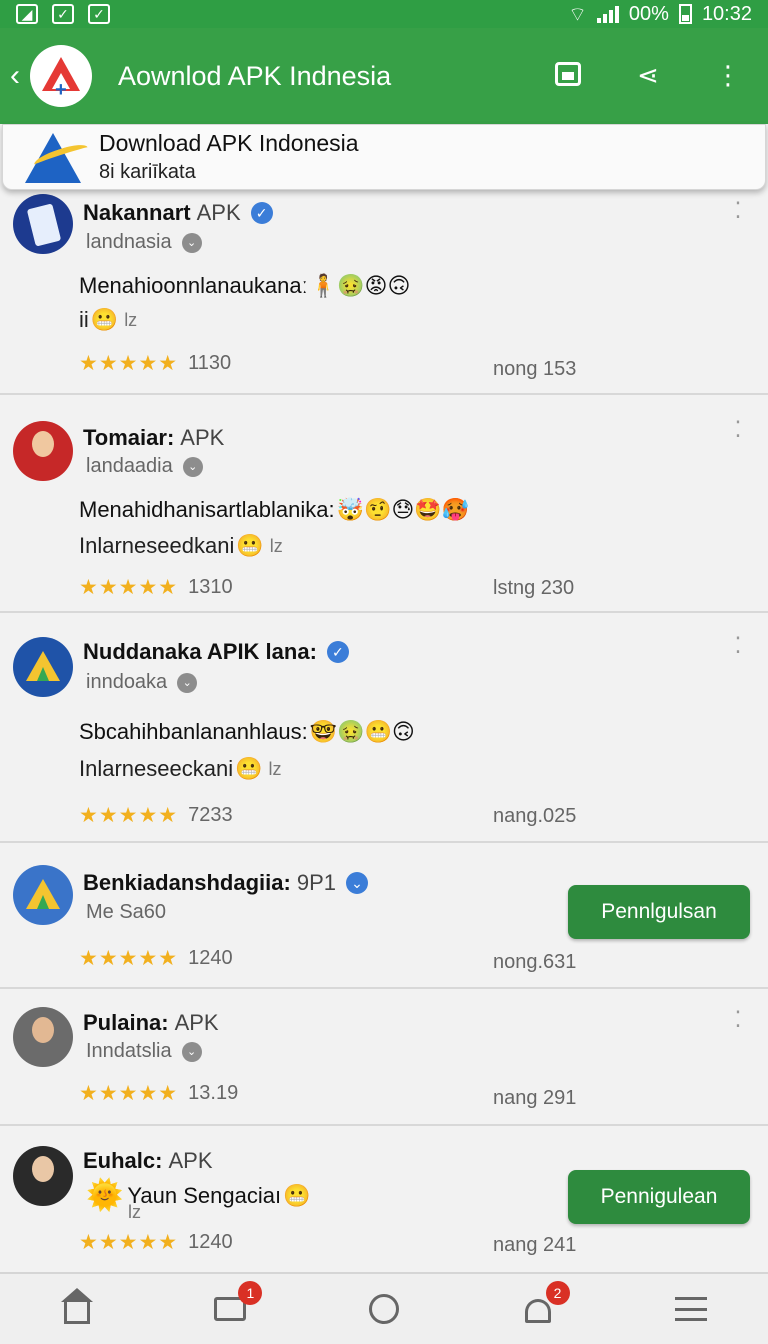 The image size is (768, 1344). What do you see at coordinates (129, 242) in the screenshot?
I see `item-subtitle: landnasia` at bounding box center [129, 242].